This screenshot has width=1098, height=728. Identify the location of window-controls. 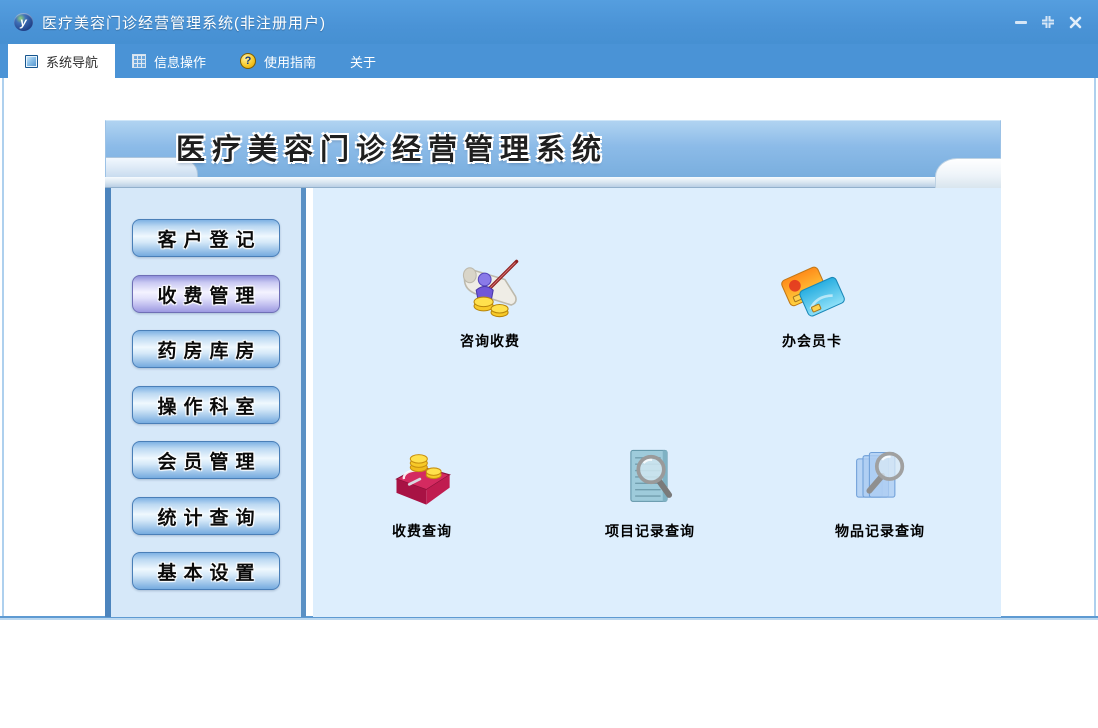
(1048, 22).